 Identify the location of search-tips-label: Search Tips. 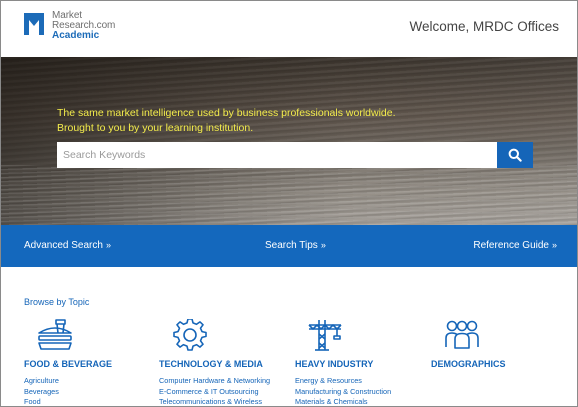
(291, 245).